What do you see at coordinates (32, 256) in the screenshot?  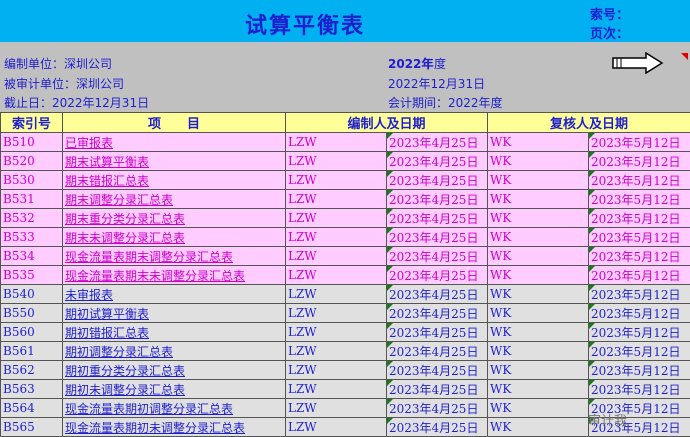 I see `index-cell: B534` at bounding box center [32, 256].